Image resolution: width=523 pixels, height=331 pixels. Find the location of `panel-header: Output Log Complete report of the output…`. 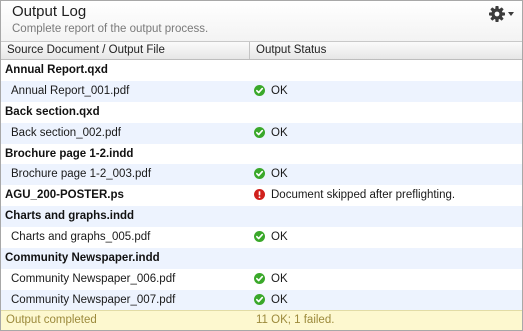

panel-header: Output Log Complete report of the output… is located at coordinates (261, 21).